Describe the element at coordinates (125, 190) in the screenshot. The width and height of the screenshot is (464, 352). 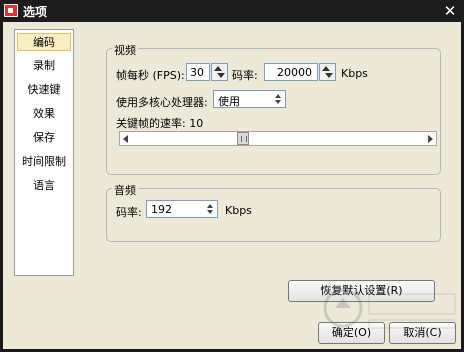
I see `audio-group-title: 音频` at that location.